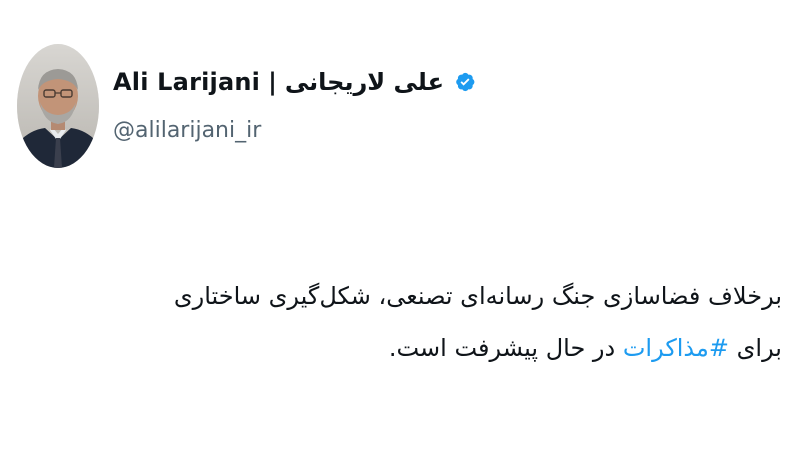 This screenshot has height=450, width=800. Describe the element at coordinates (505, 348) in the screenshot. I see `tweet-line-2-after: در حال پیشرفت است.` at that location.